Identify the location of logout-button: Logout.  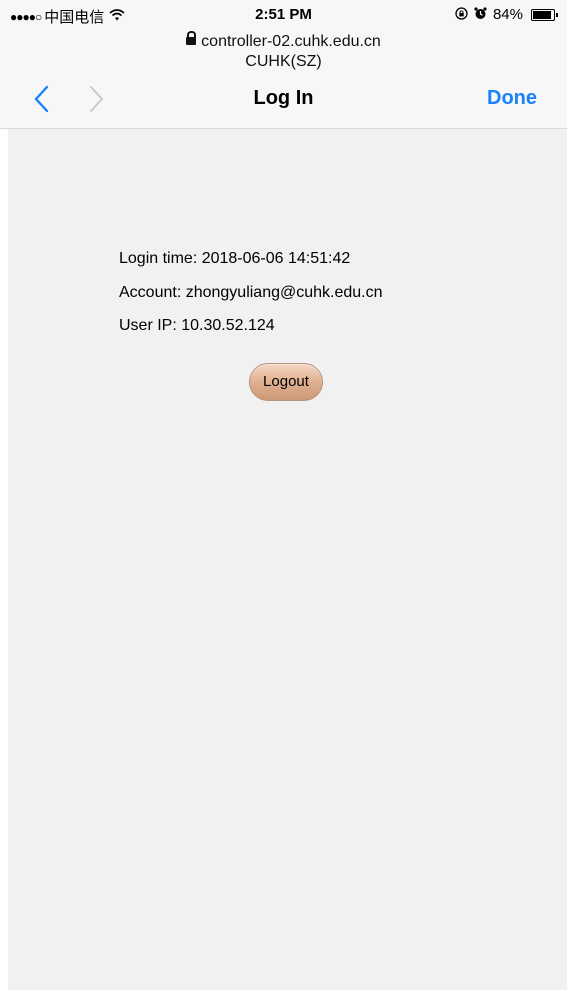
(286, 382).